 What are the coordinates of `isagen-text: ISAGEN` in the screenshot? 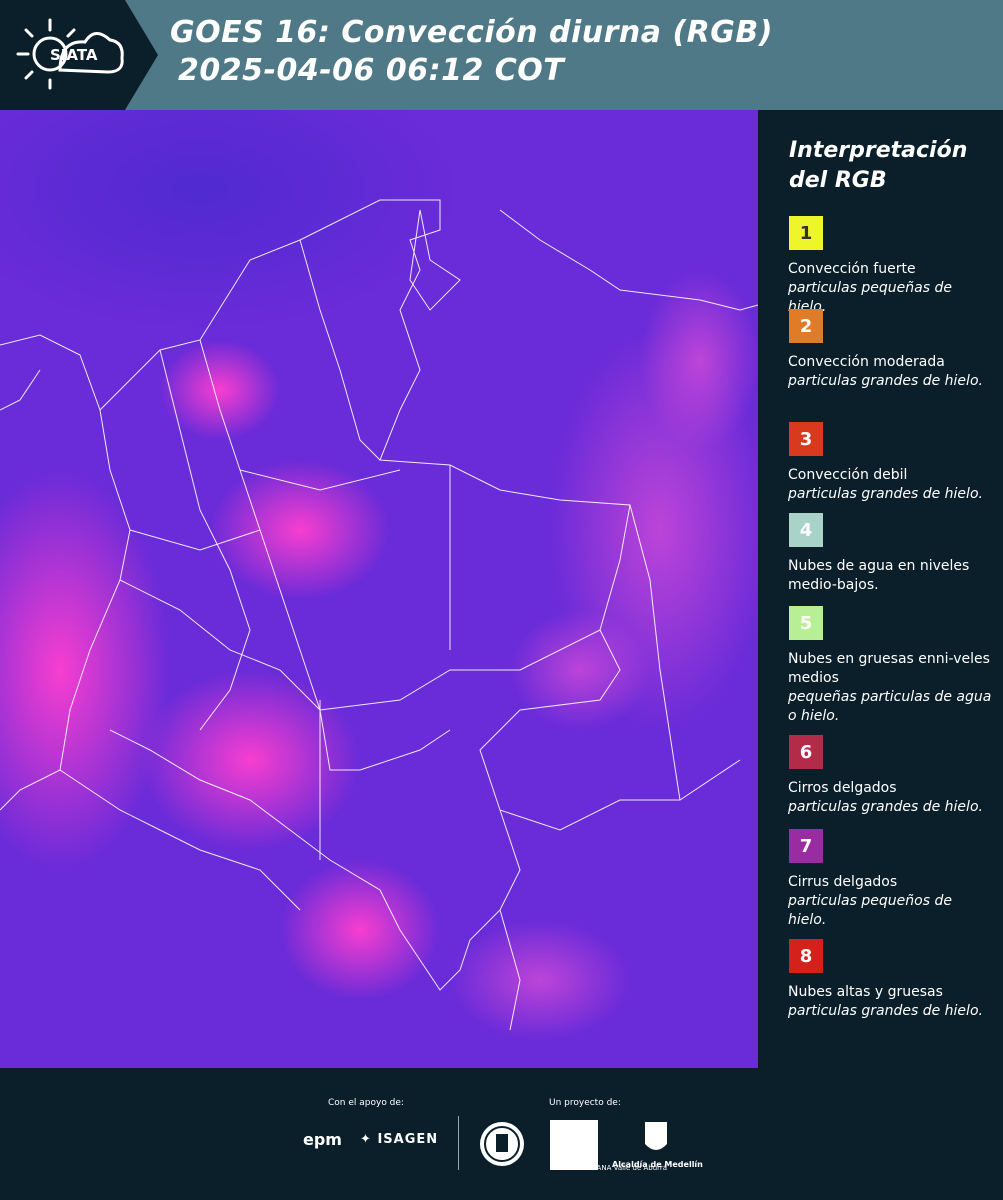 It's located at (408, 1139).